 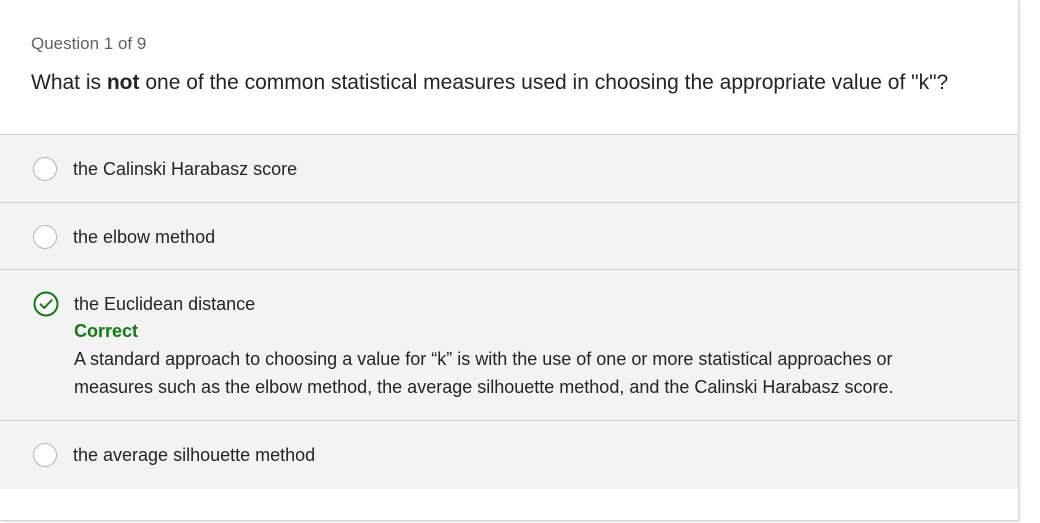 What do you see at coordinates (185, 169) in the screenshot?
I see `answer-option-label: the Calinski Harabasz score` at bounding box center [185, 169].